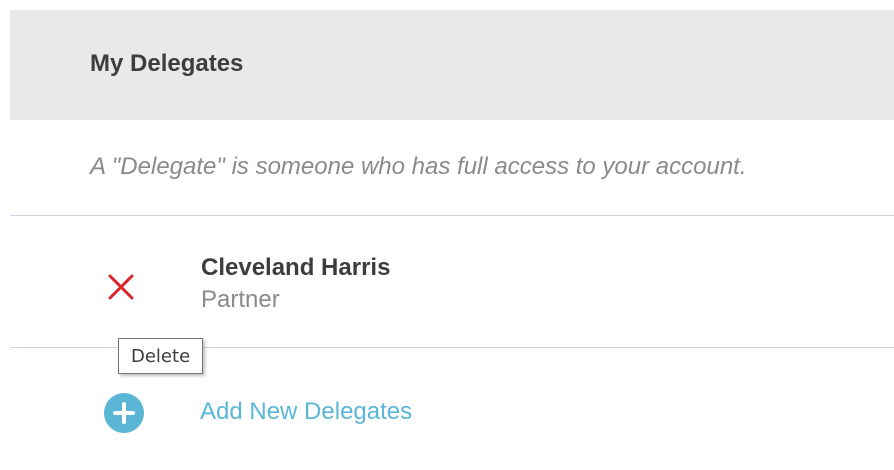 Image resolution: width=894 pixels, height=470 pixels. Describe the element at coordinates (306, 412) in the screenshot. I see `add-delegate-link: Add New Delegates` at that location.